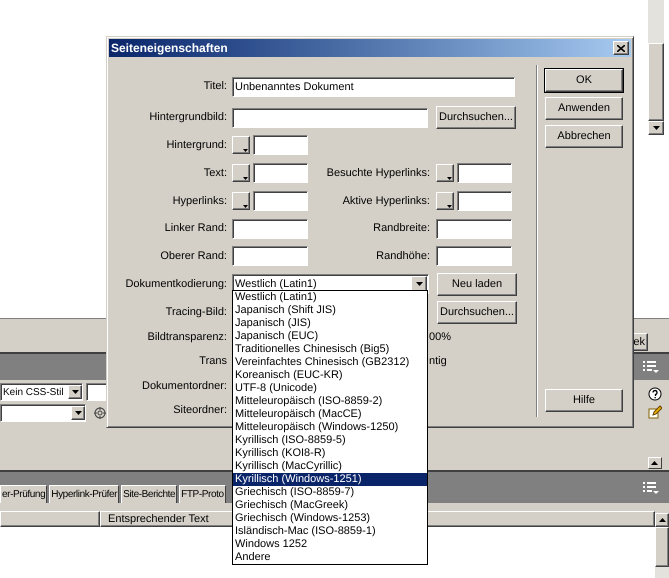 Image resolution: width=669 pixels, height=578 pixels. Describe the element at coordinates (50, 519) in the screenshot. I see `column-header` at that location.